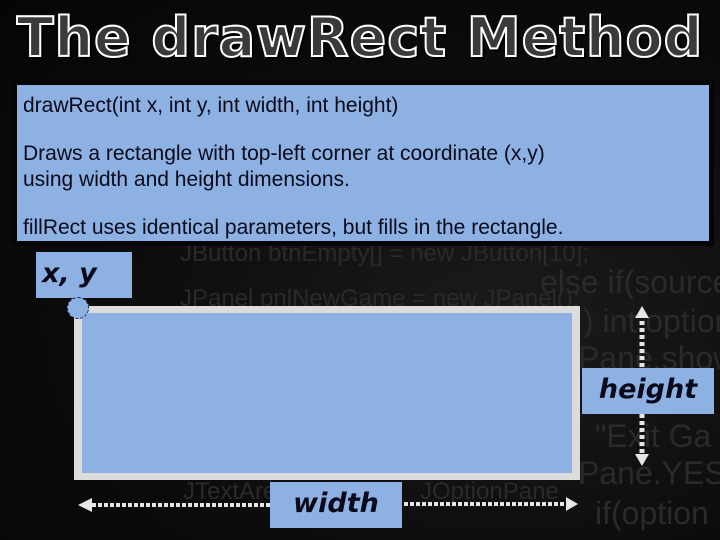 This screenshot has width=720, height=540. Describe the element at coordinates (174, 505) in the screenshot. I see `width-arrow-left` at that location.